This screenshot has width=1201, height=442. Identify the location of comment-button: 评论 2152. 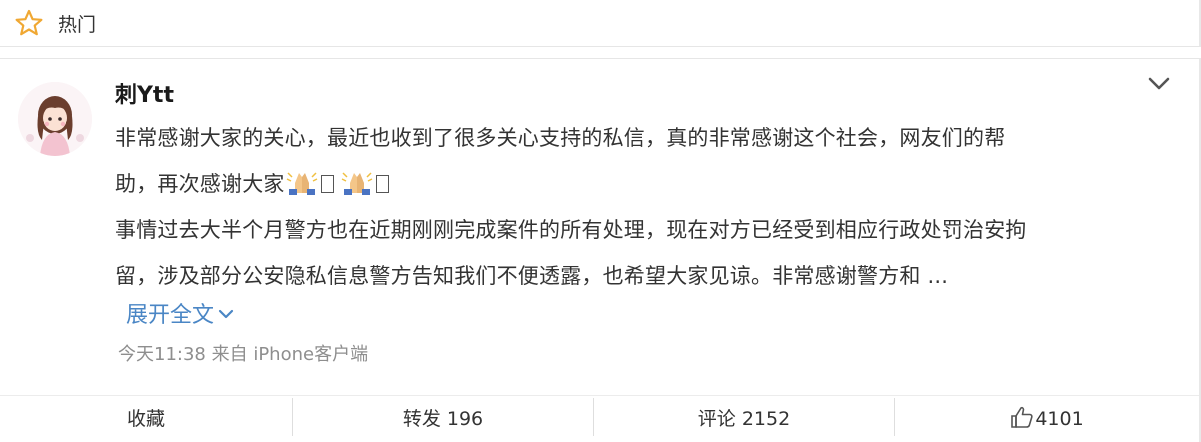
(744, 419).